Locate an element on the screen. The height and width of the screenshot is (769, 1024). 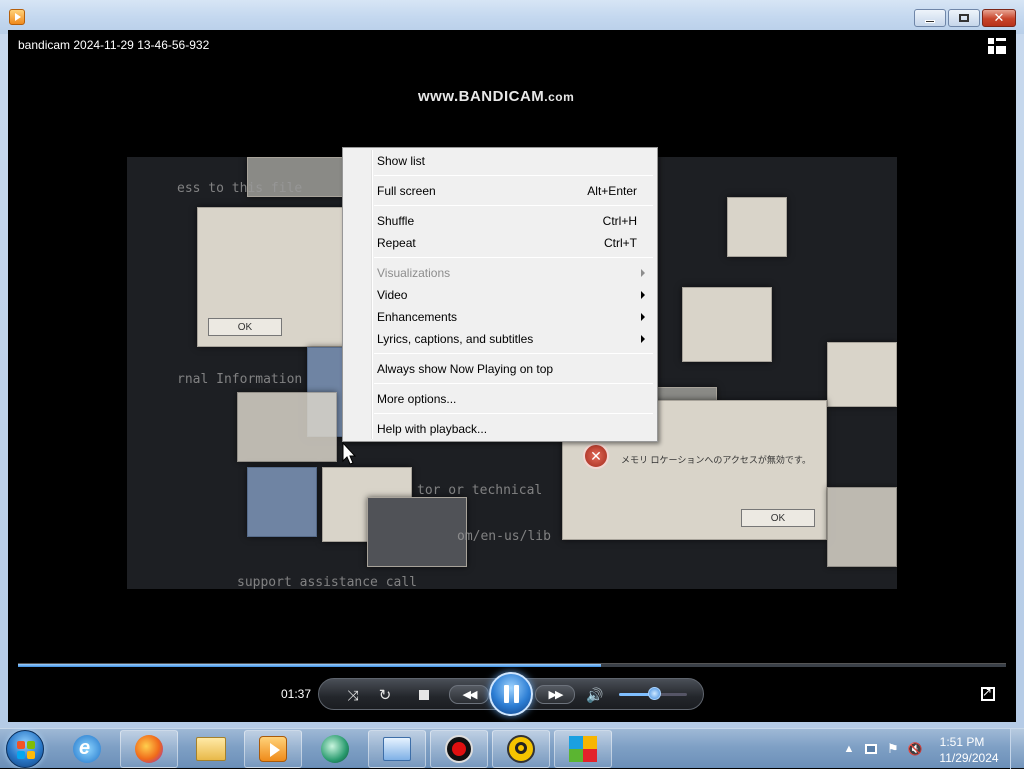
windows-media-player-icon is located at coordinates (17, 17).